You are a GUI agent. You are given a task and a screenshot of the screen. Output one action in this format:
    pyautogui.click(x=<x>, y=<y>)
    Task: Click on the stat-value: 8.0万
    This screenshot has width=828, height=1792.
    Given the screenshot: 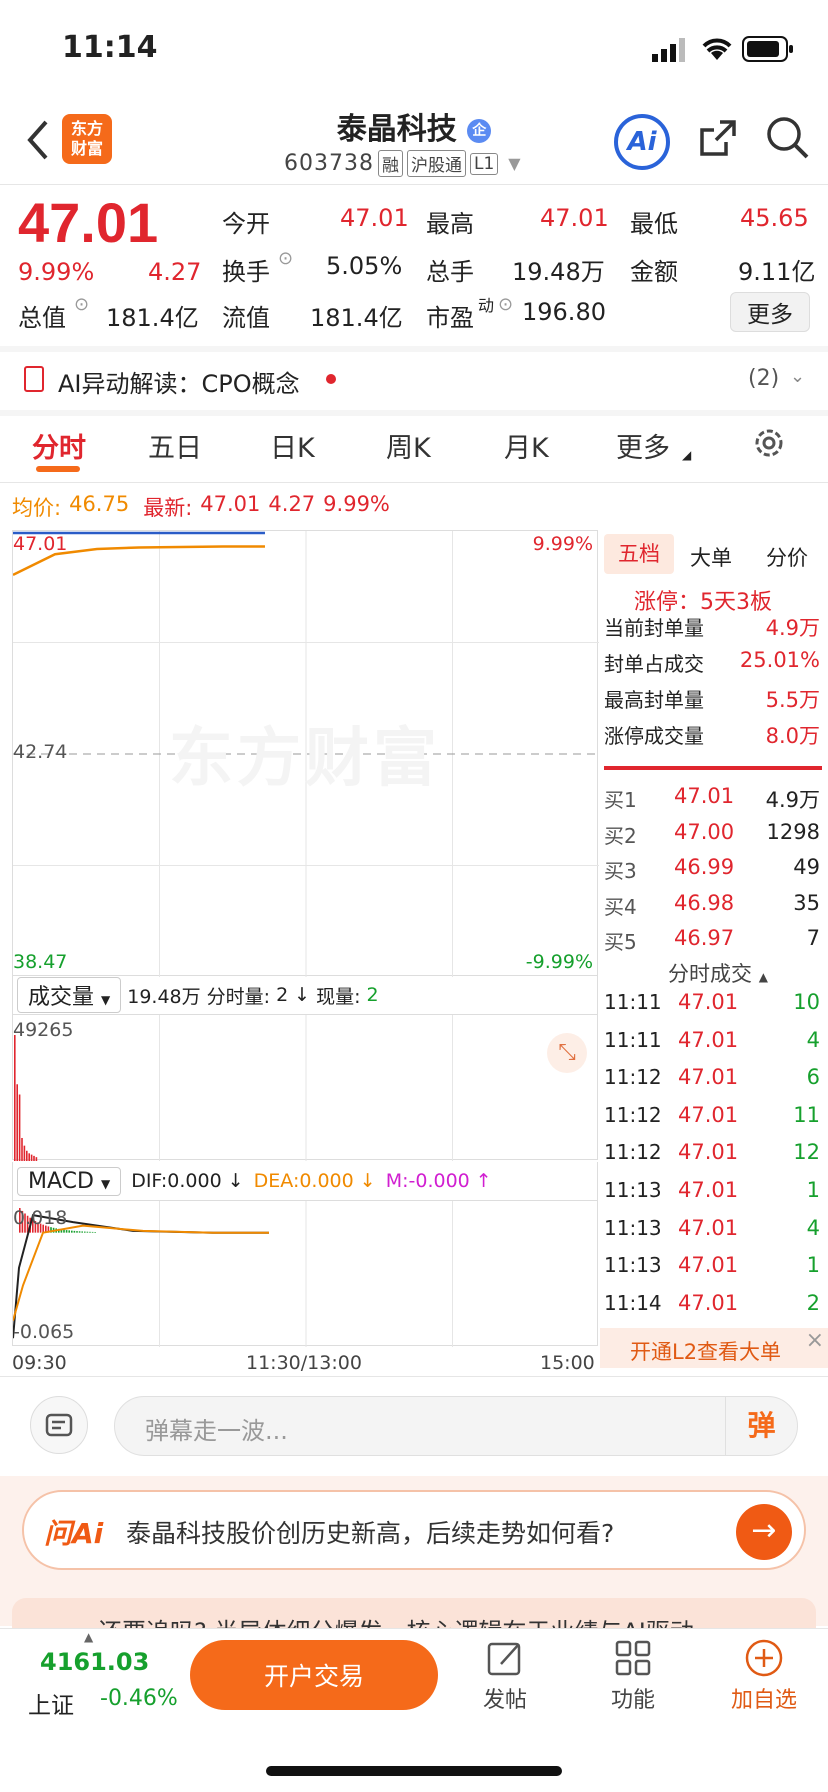 What is the action you would take?
    pyautogui.click(x=792, y=736)
    